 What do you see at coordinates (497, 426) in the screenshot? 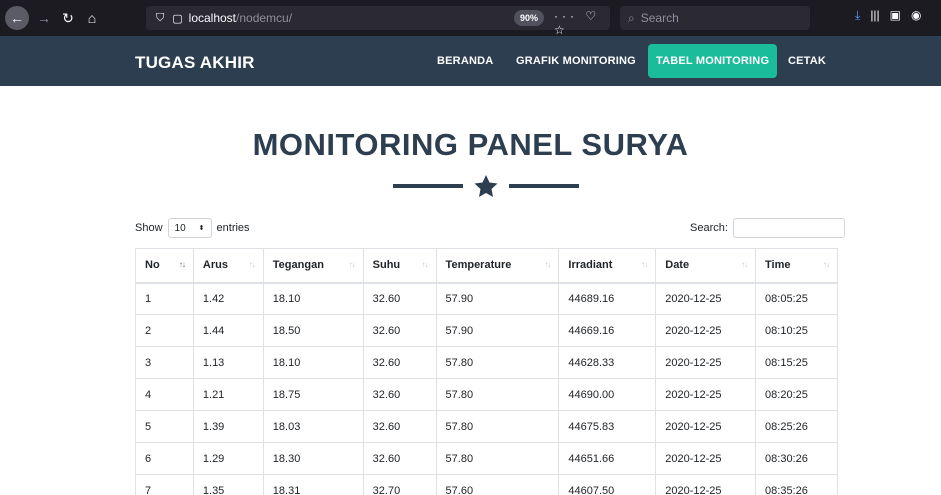
I see `cell-temperature: 57.80` at bounding box center [497, 426].